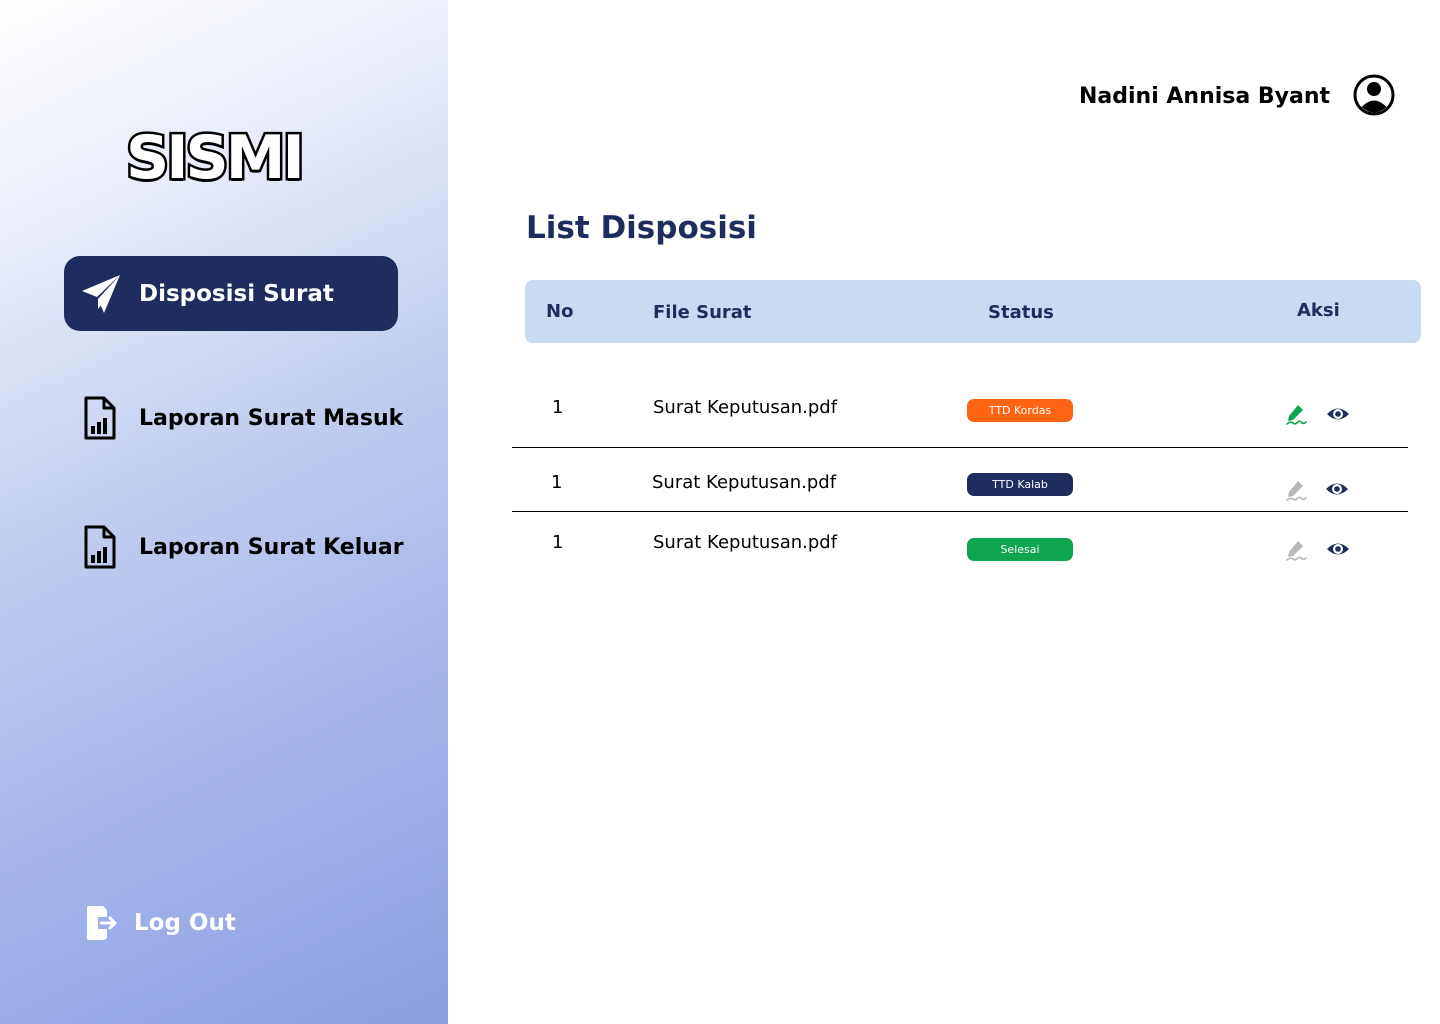  What do you see at coordinates (271, 547) in the screenshot?
I see `sidebar-item-label: Laporan Surat Keluar` at bounding box center [271, 547].